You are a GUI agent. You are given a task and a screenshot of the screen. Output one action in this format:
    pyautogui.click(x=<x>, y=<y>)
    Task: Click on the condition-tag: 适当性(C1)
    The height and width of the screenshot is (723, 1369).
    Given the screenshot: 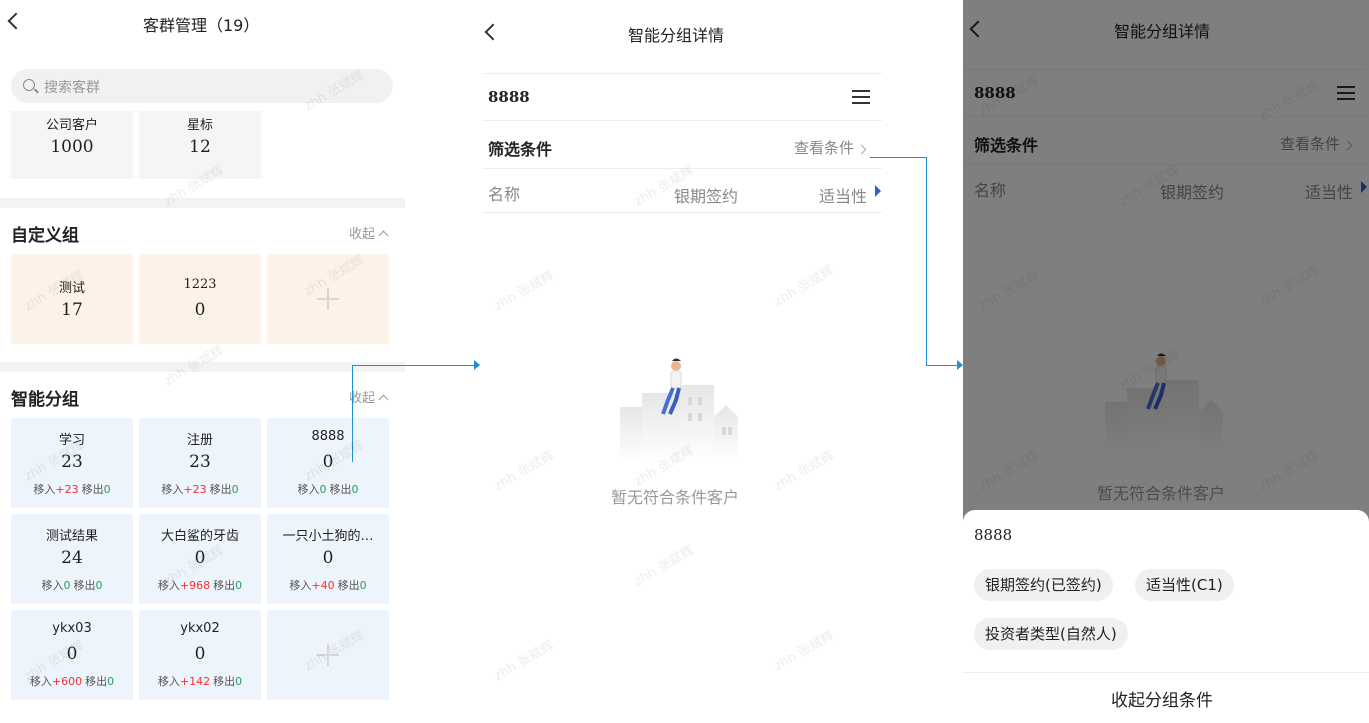 What is the action you would take?
    pyautogui.click(x=1184, y=585)
    